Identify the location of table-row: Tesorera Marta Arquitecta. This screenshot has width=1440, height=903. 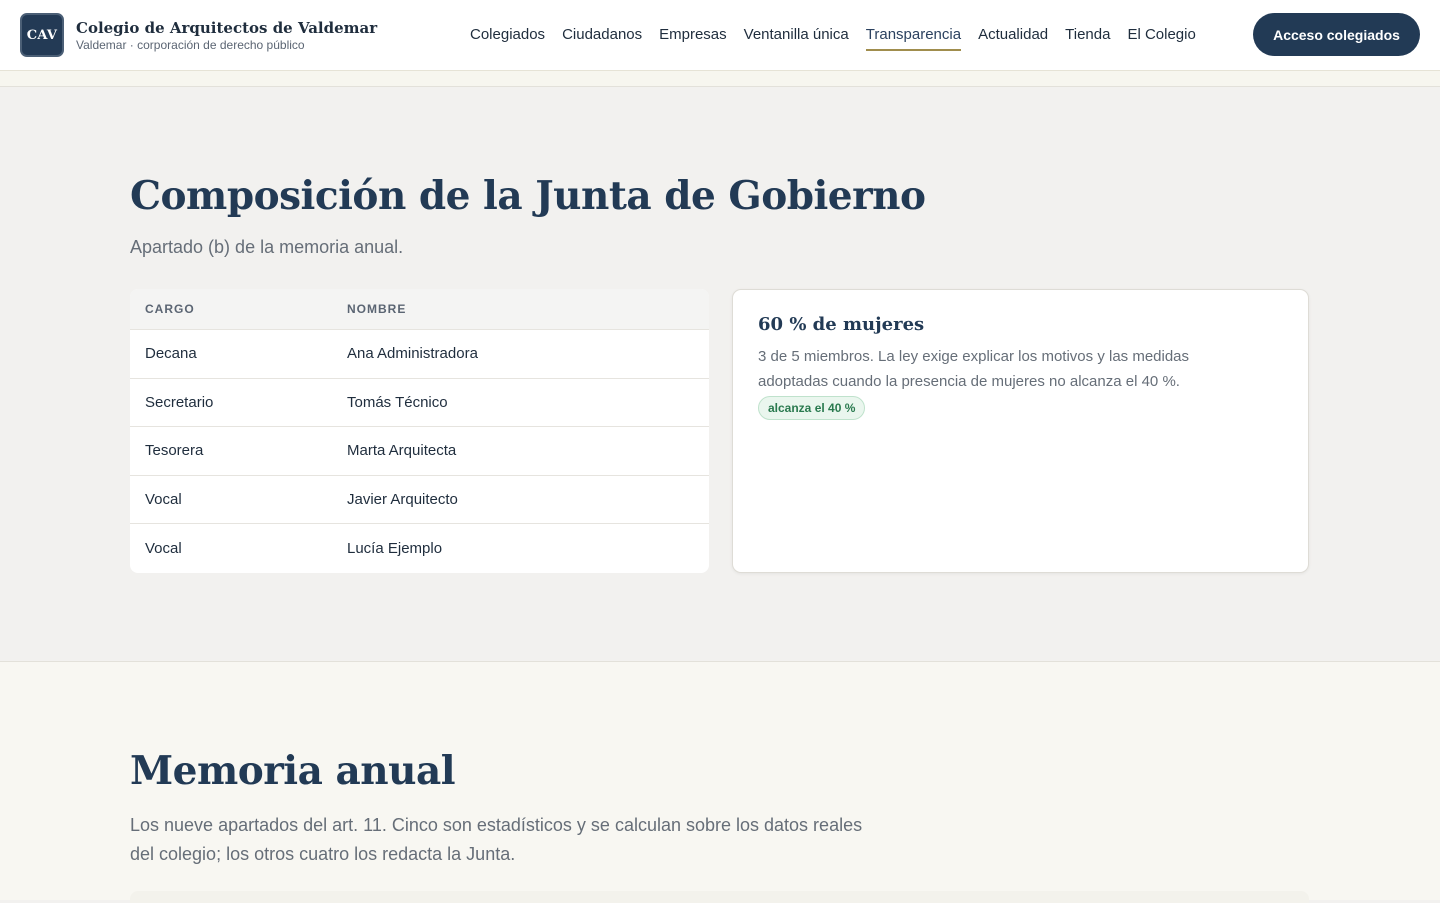
(419, 451).